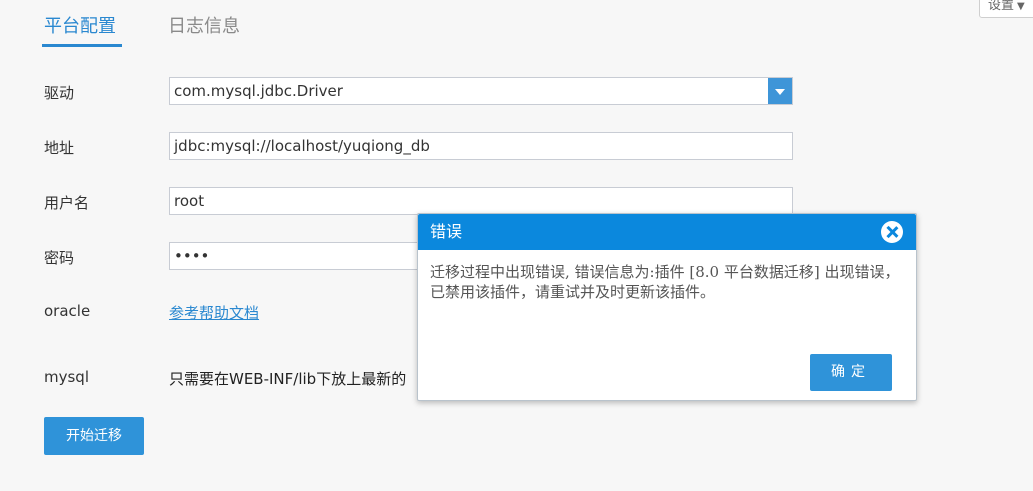  I want to click on chevron-down-icon: ▼, so click(1021, 6).